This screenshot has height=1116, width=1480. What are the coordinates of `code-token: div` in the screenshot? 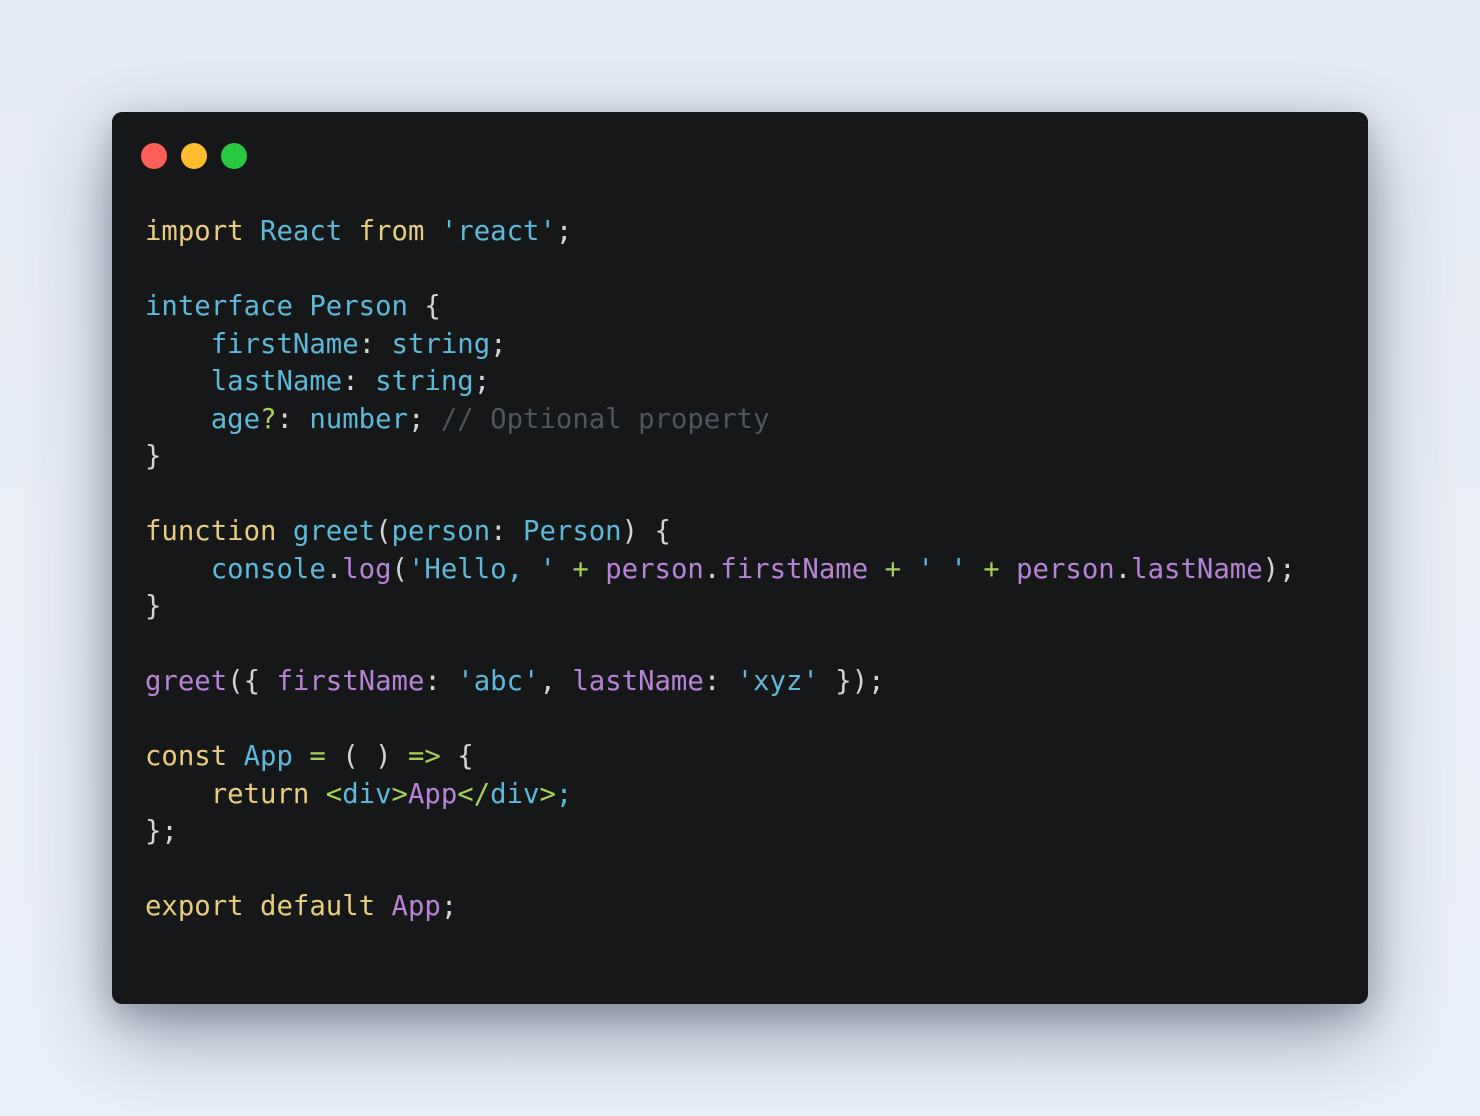 It's located at (367, 794).